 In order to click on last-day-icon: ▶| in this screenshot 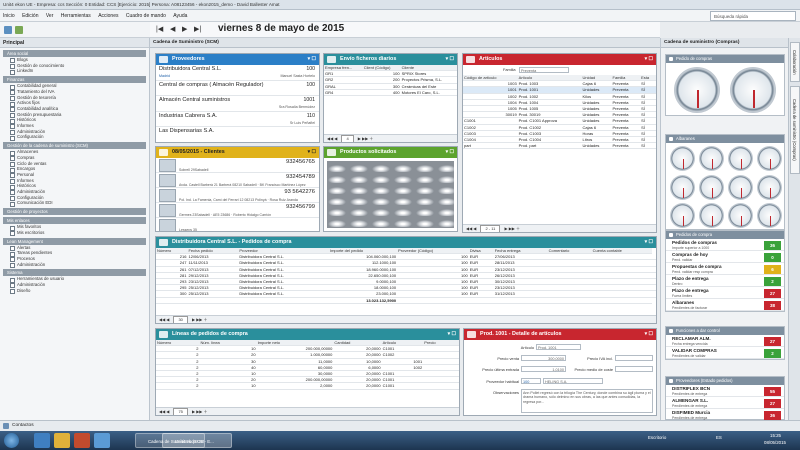, I will do `click(197, 29)`.